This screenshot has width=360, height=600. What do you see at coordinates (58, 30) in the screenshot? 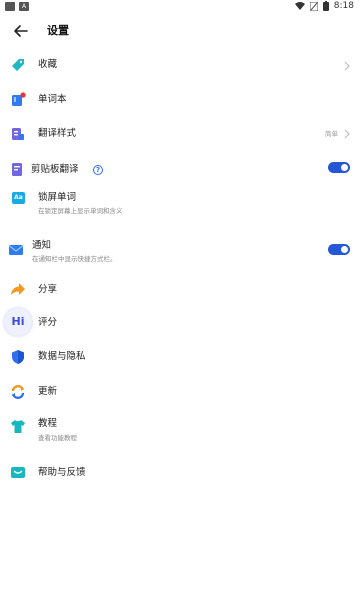
I see `page-title: 设置` at bounding box center [58, 30].